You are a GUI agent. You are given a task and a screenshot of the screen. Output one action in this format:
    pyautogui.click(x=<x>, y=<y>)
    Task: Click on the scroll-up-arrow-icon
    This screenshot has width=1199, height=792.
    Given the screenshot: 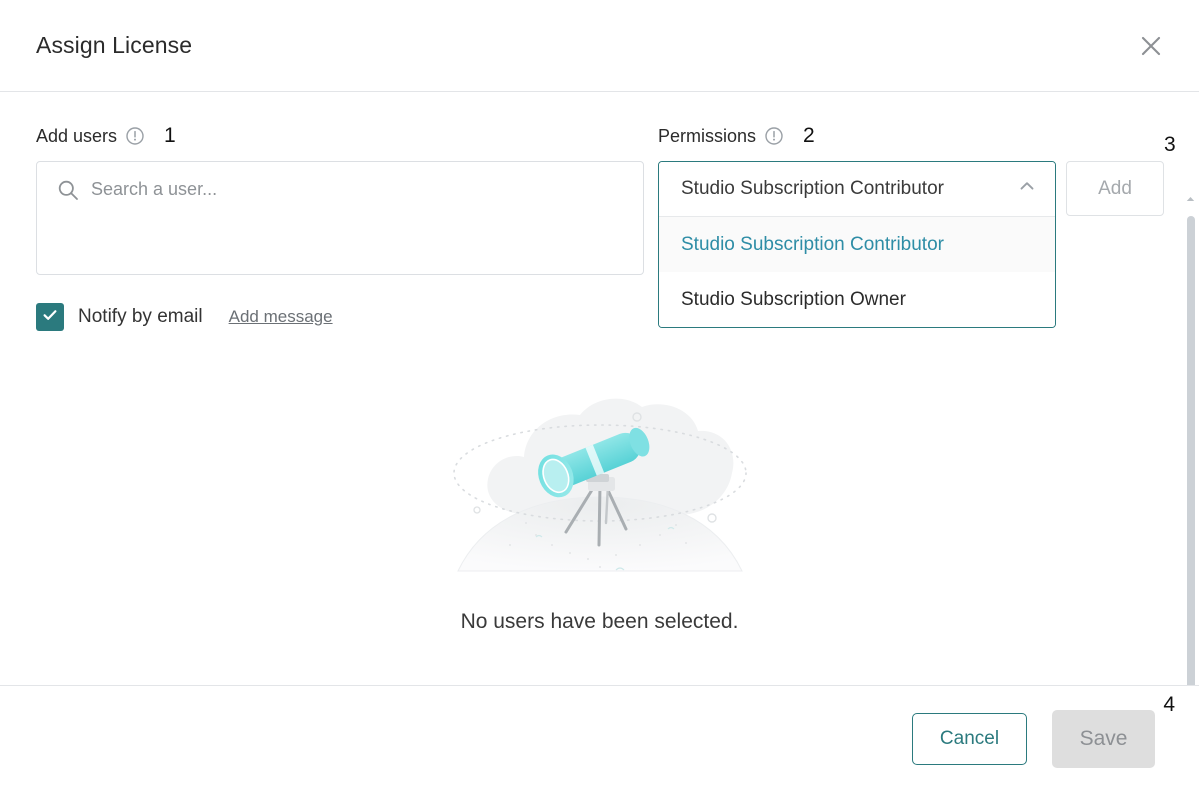 What is the action you would take?
    pyautogui.click(x=1190, y=198)
    